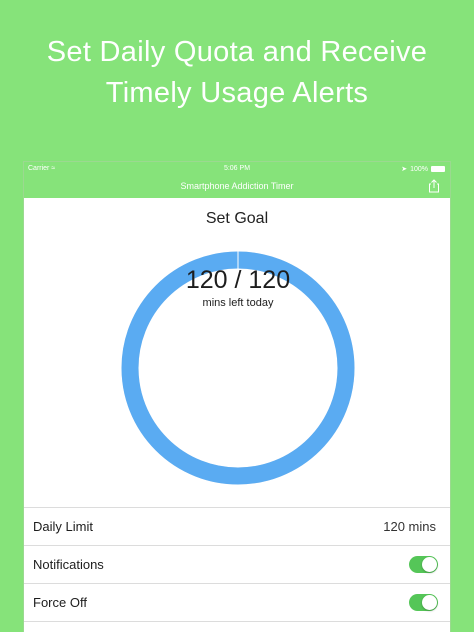  Describe the element at coordinates (438, 169) in the screenshot. I see `battery-icon` at that location.